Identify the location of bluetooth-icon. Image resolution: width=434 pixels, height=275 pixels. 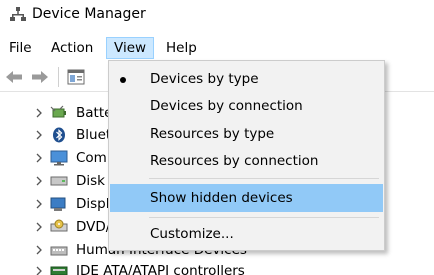
(59, 135).